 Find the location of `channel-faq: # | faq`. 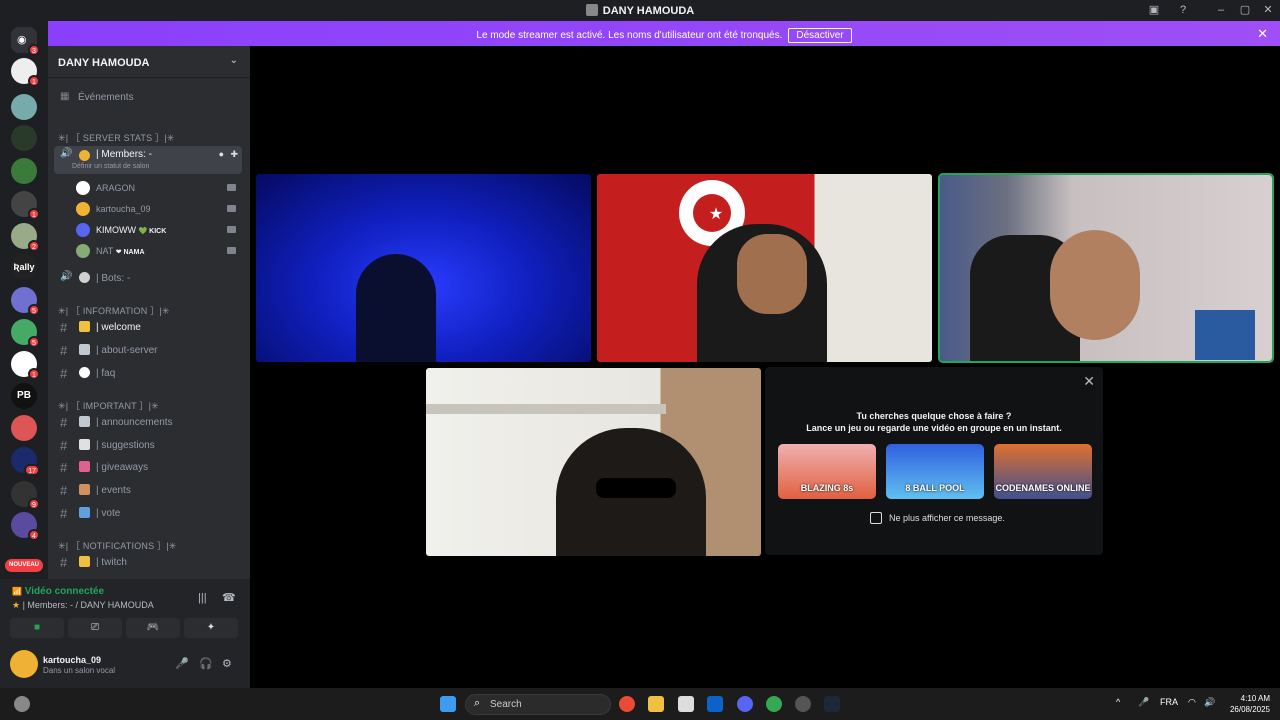

channel-faq: # | faq is located at coordinates (148, 374).